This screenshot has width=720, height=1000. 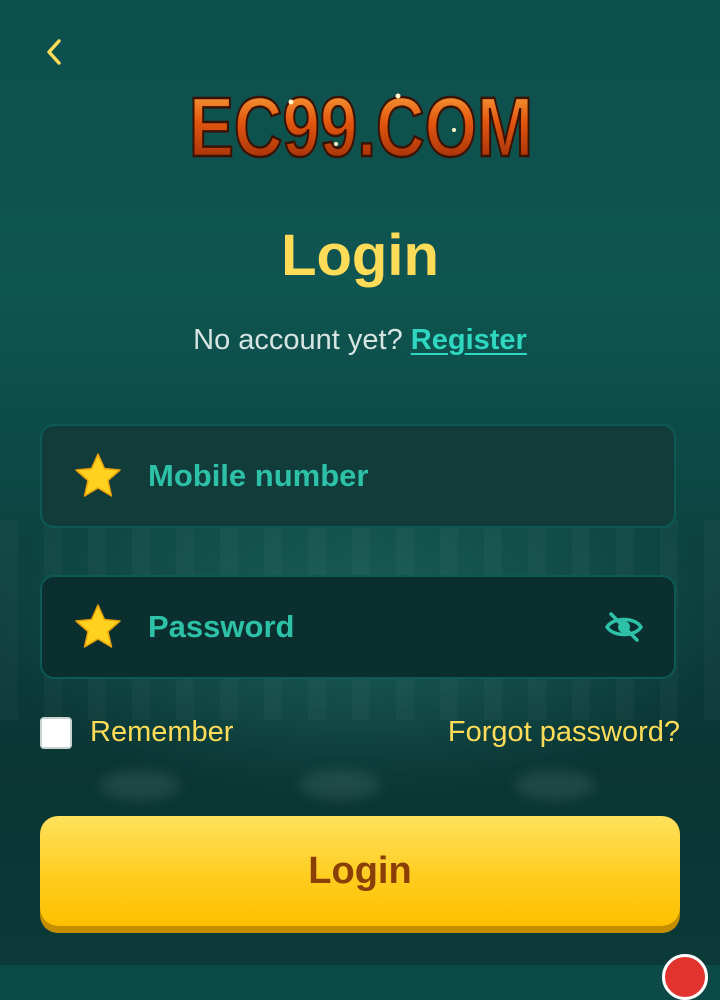 What do you see at coordinates (162, 732) in the screenshot?
I see `remember-label: Remember` at bounding box center [162, 732].